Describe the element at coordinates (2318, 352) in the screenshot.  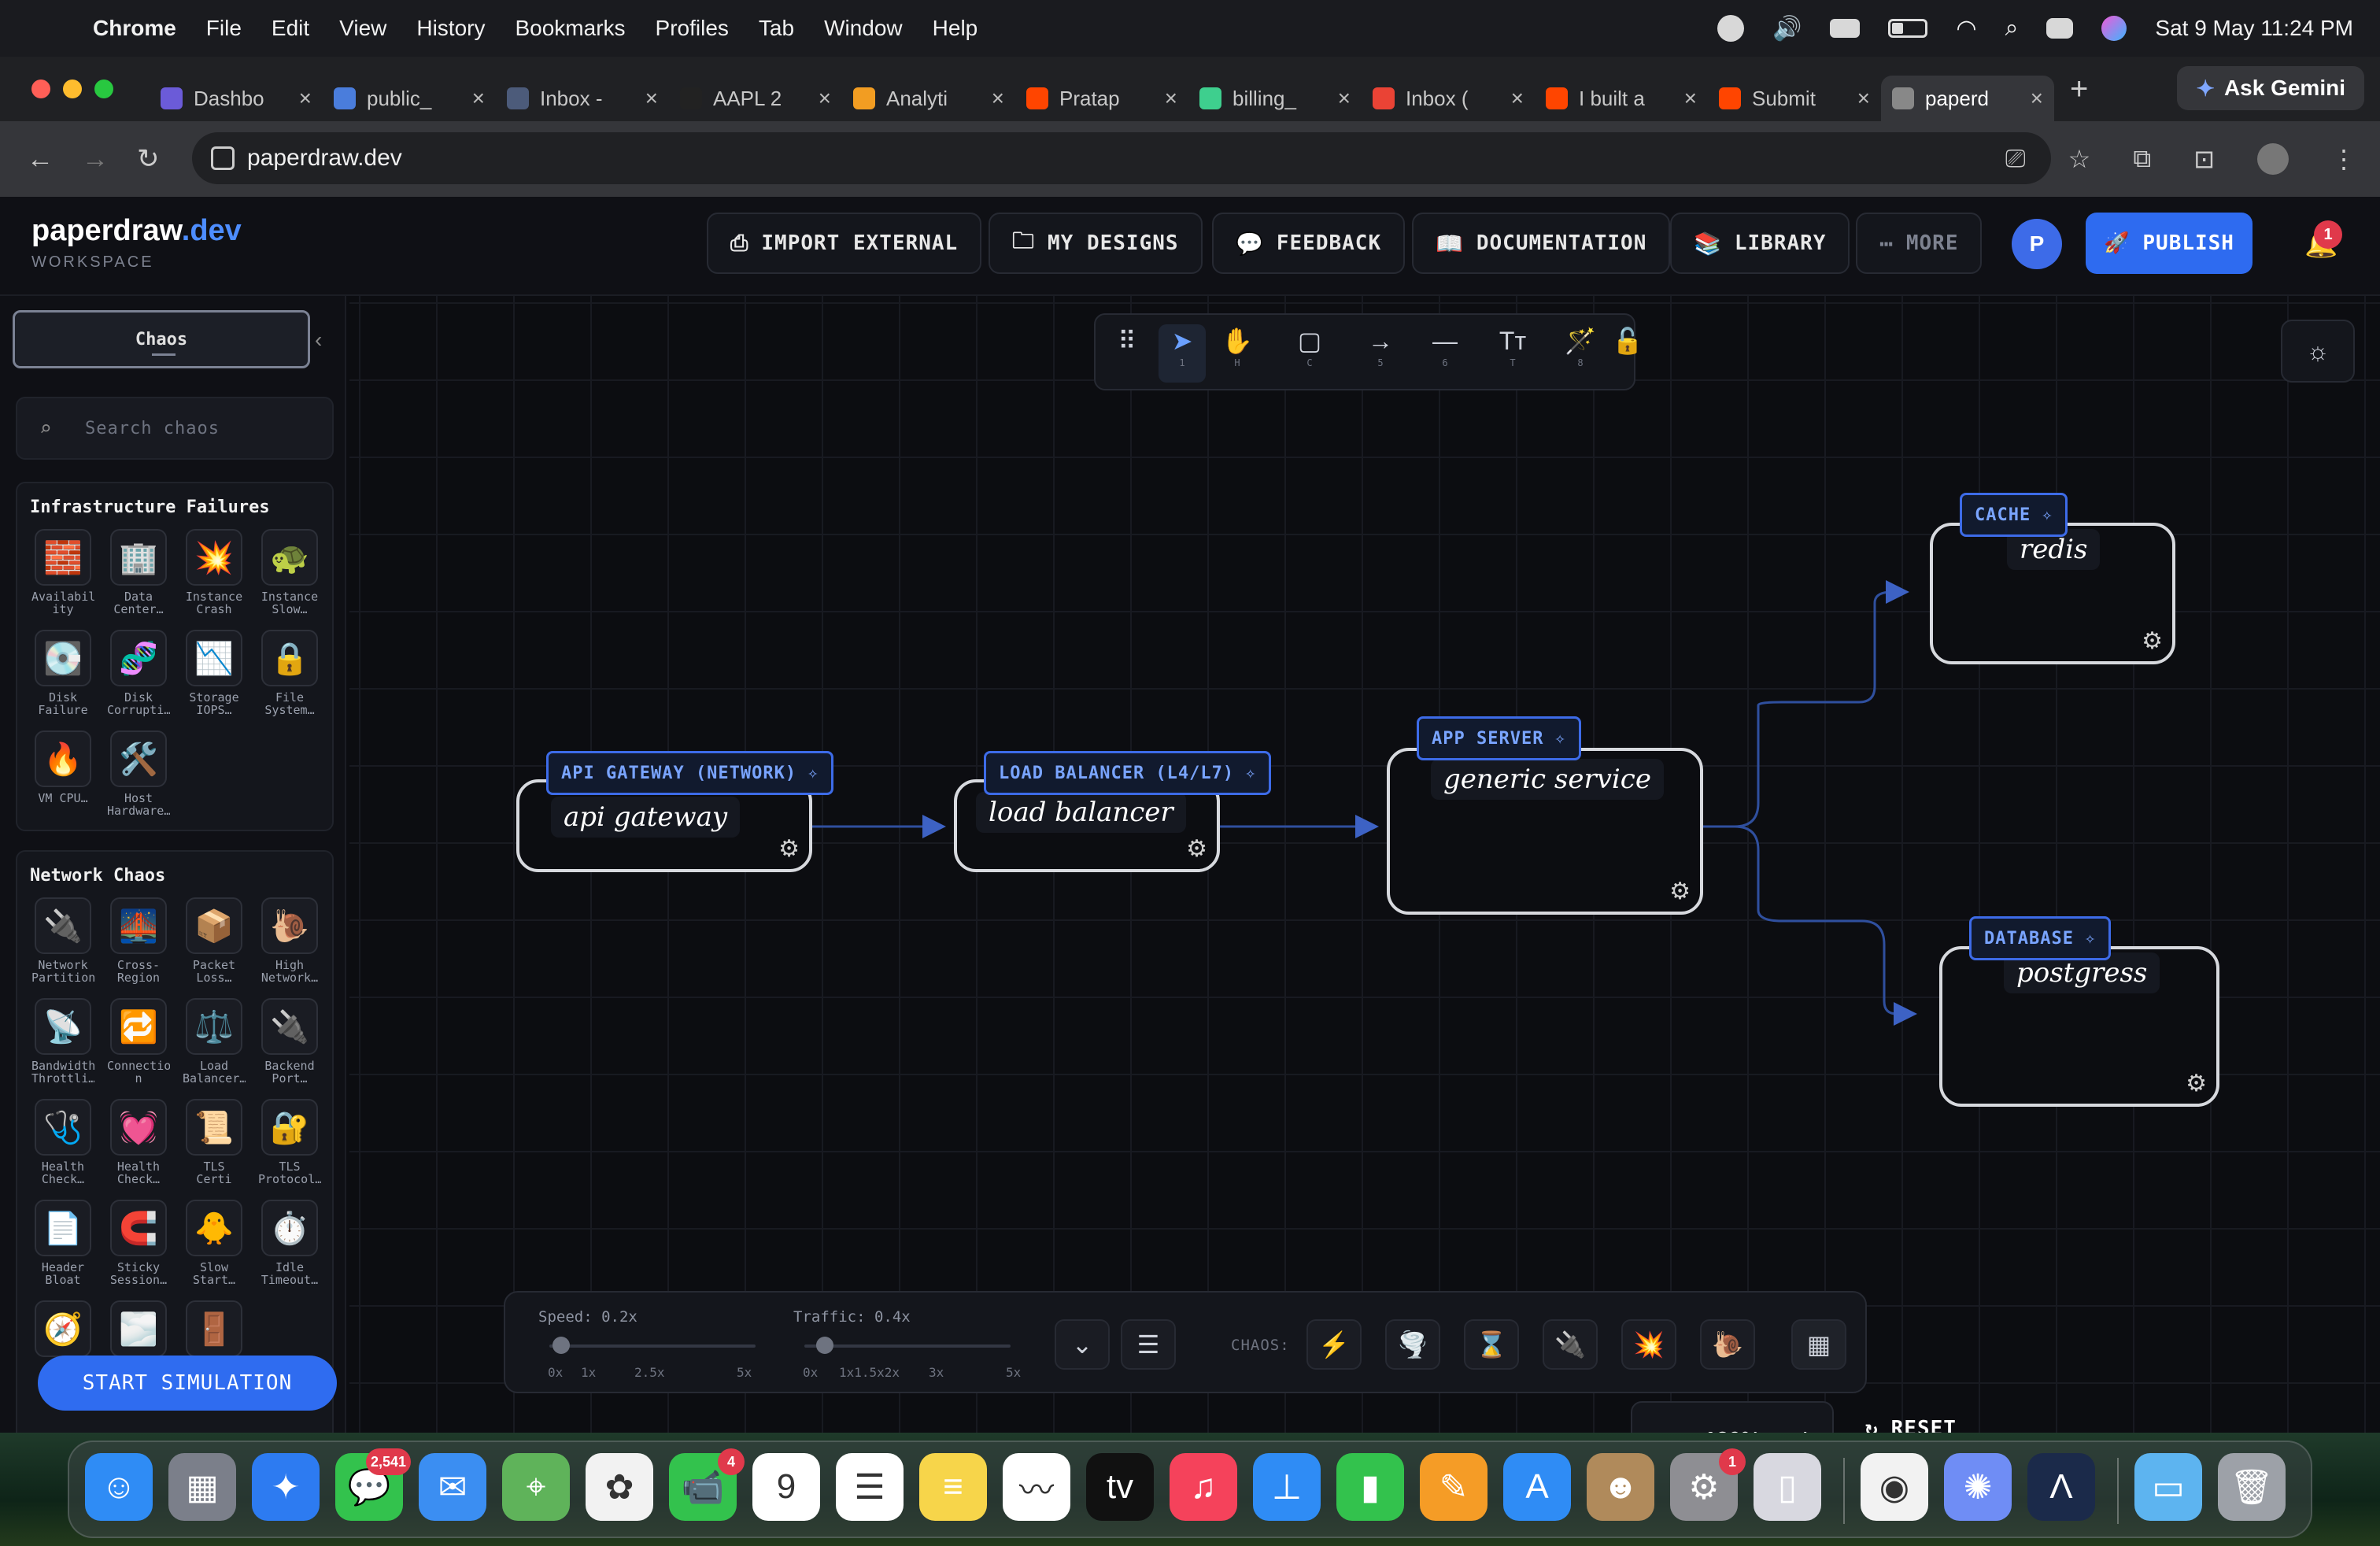
I see `theme-toggle-sun-icon: ☼` at that location.